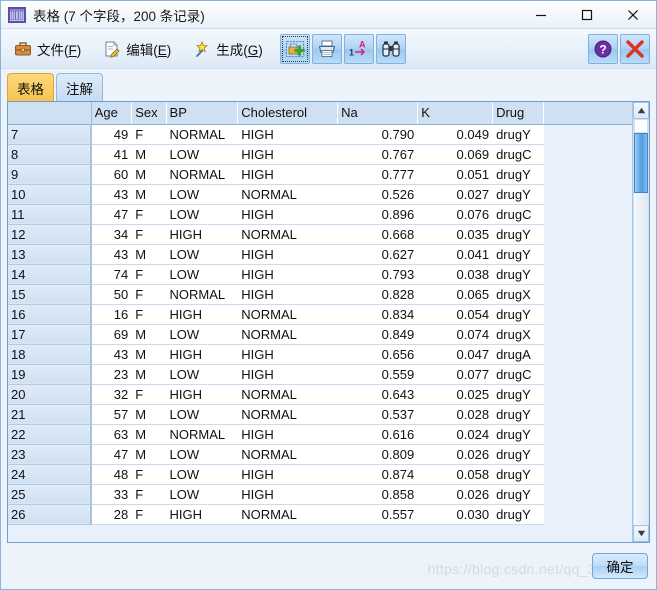  Describe the element at coordinates (112, 474) in the screenshot. I see `age-cell: 48` at that location.